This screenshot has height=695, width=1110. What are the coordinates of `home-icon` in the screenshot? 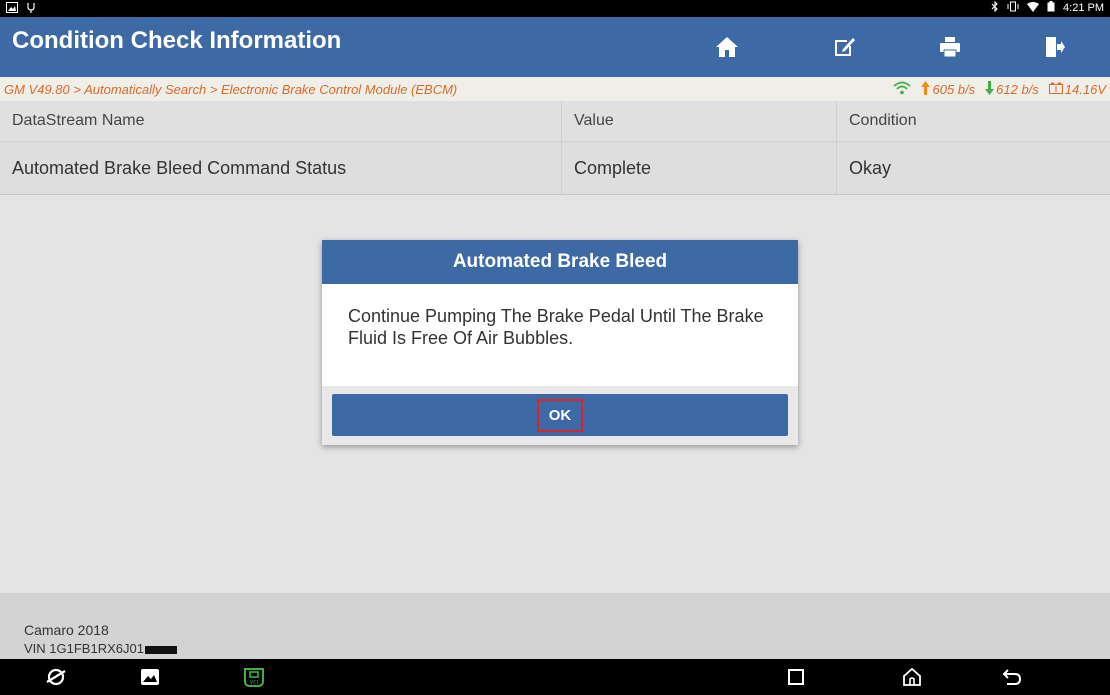 It's located at (727, 47).